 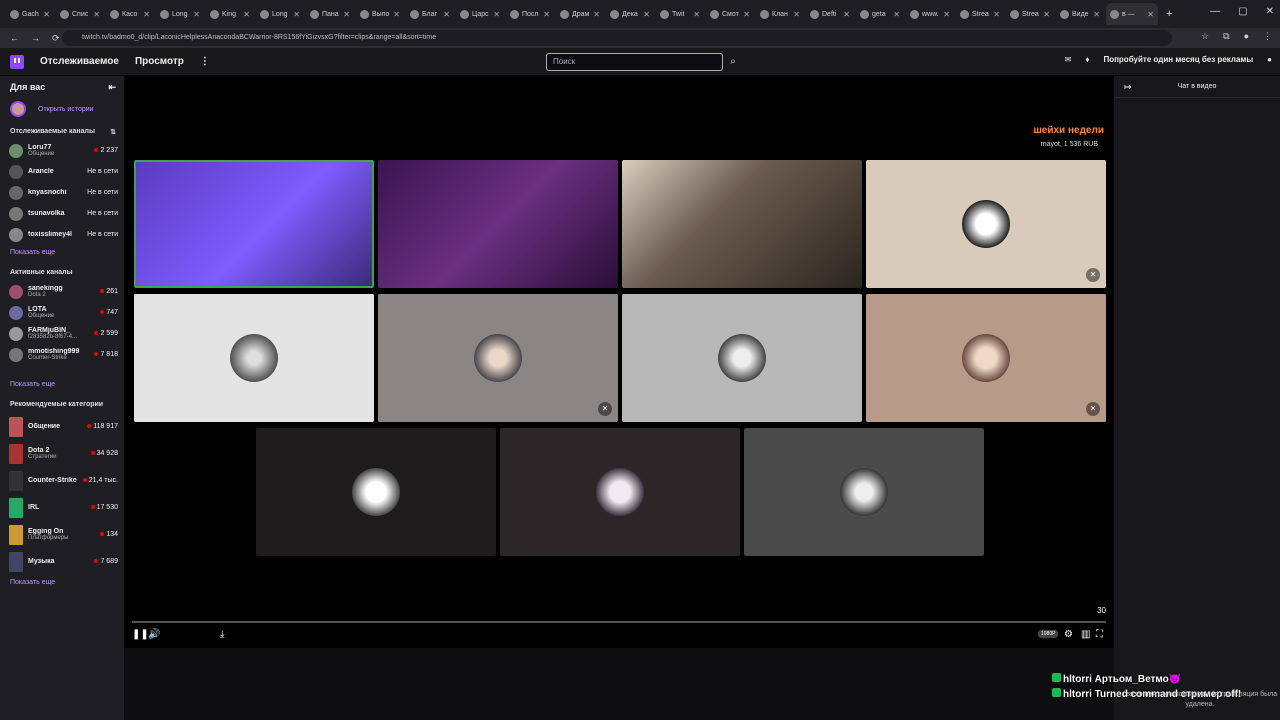 I want to click on nav-browse: Просмотр, so click(x=159, y=61).